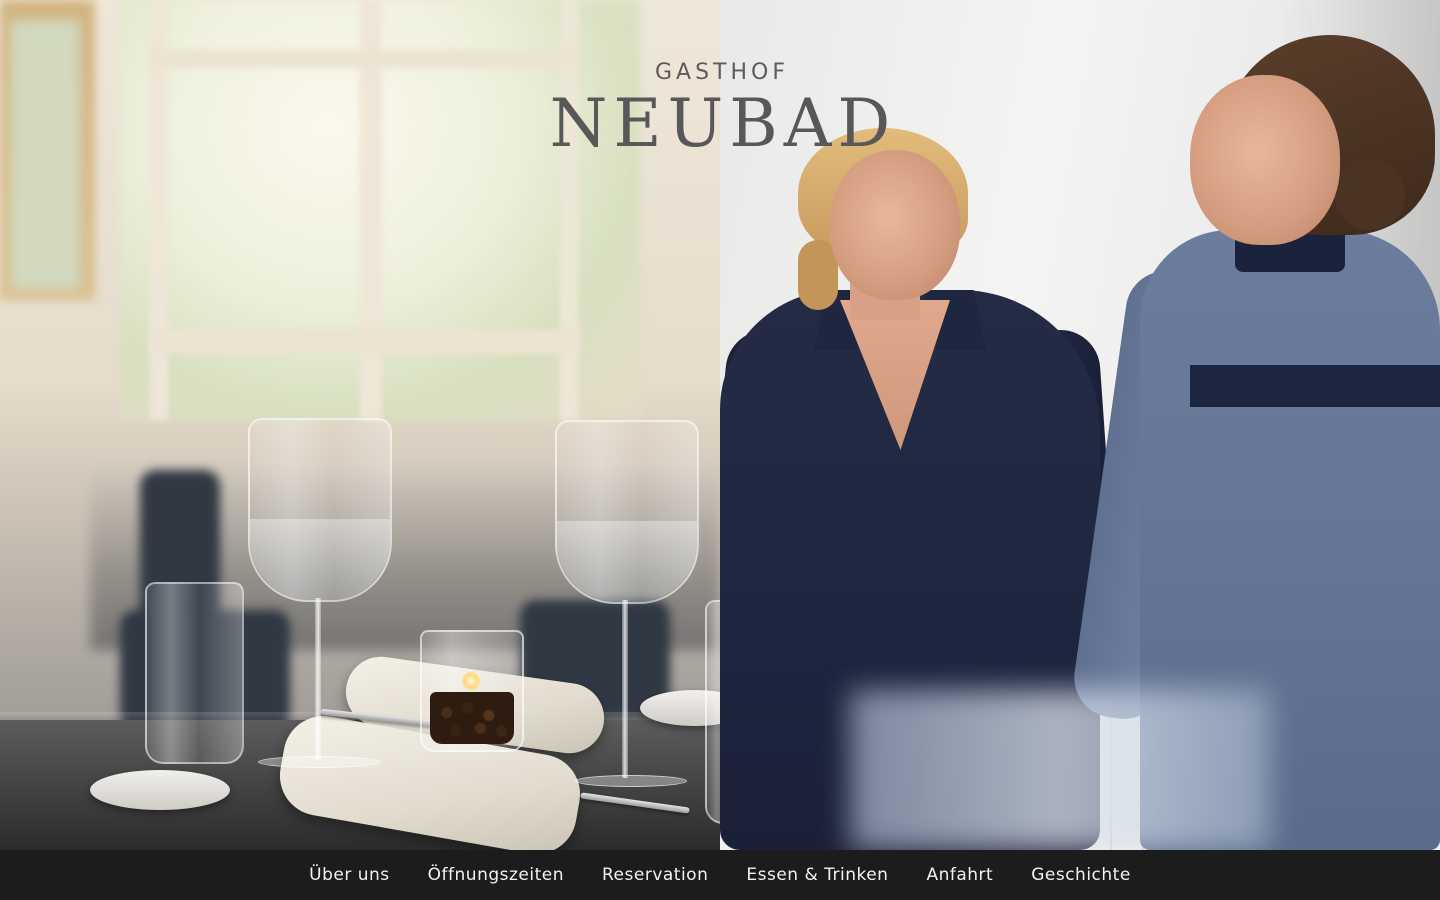 The width and height of the screenshot is (1440, 900). Describe the element at coordinates (496, 875) in the screenshot. I see `nav-item-oeffnungszeiten: Öffnungszeiten` at that location.